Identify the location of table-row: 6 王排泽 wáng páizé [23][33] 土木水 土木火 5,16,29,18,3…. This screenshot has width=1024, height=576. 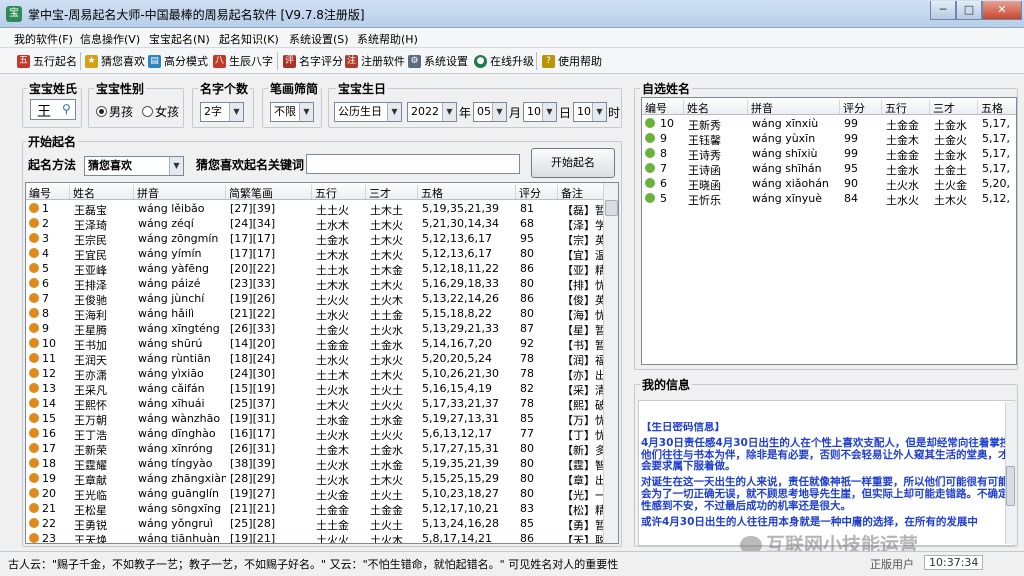
(322, 284).